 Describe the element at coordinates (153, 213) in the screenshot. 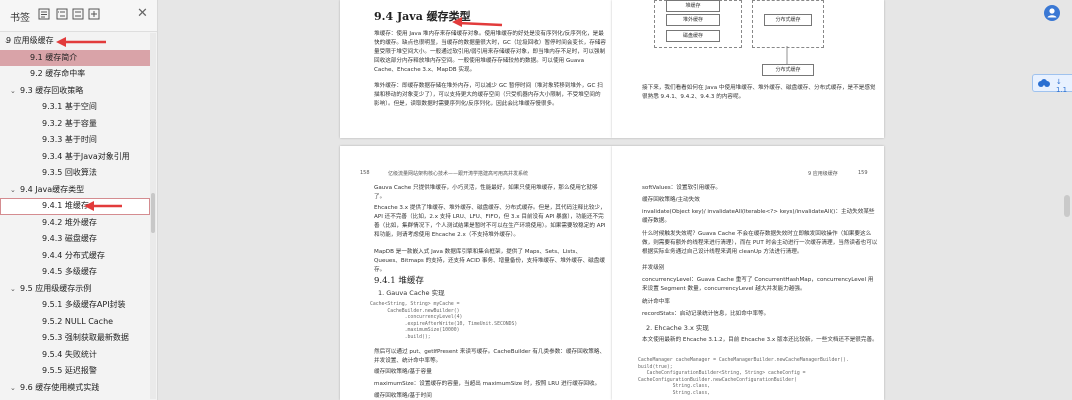

I see `sidebar-scroll-thumb` at that location.